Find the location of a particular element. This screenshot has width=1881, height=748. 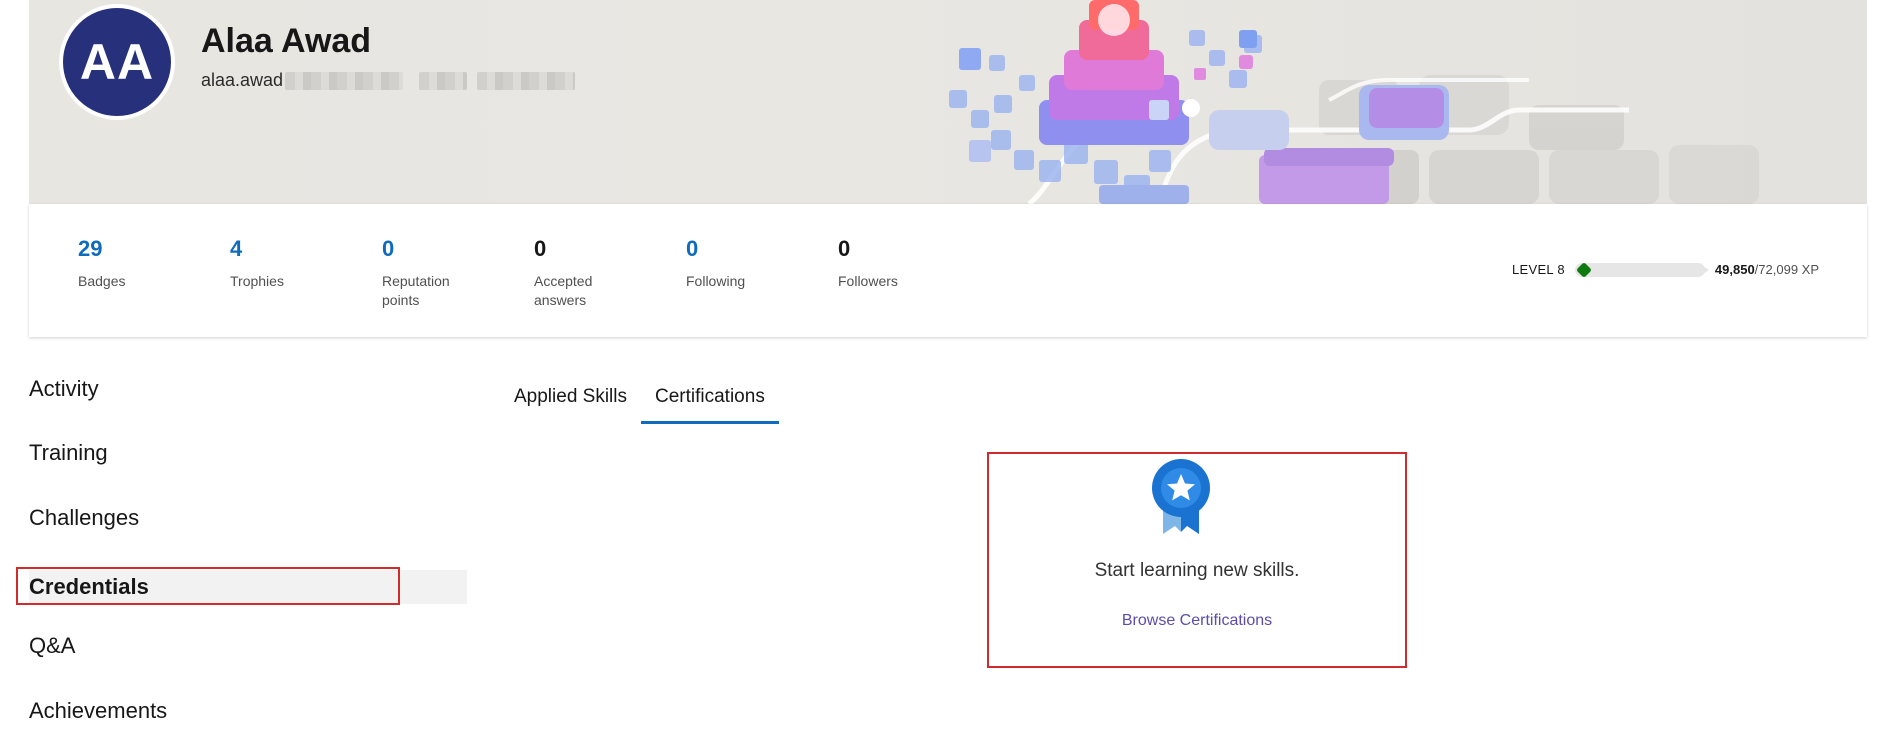

avatar: AA is located at coordinates (117, 62).